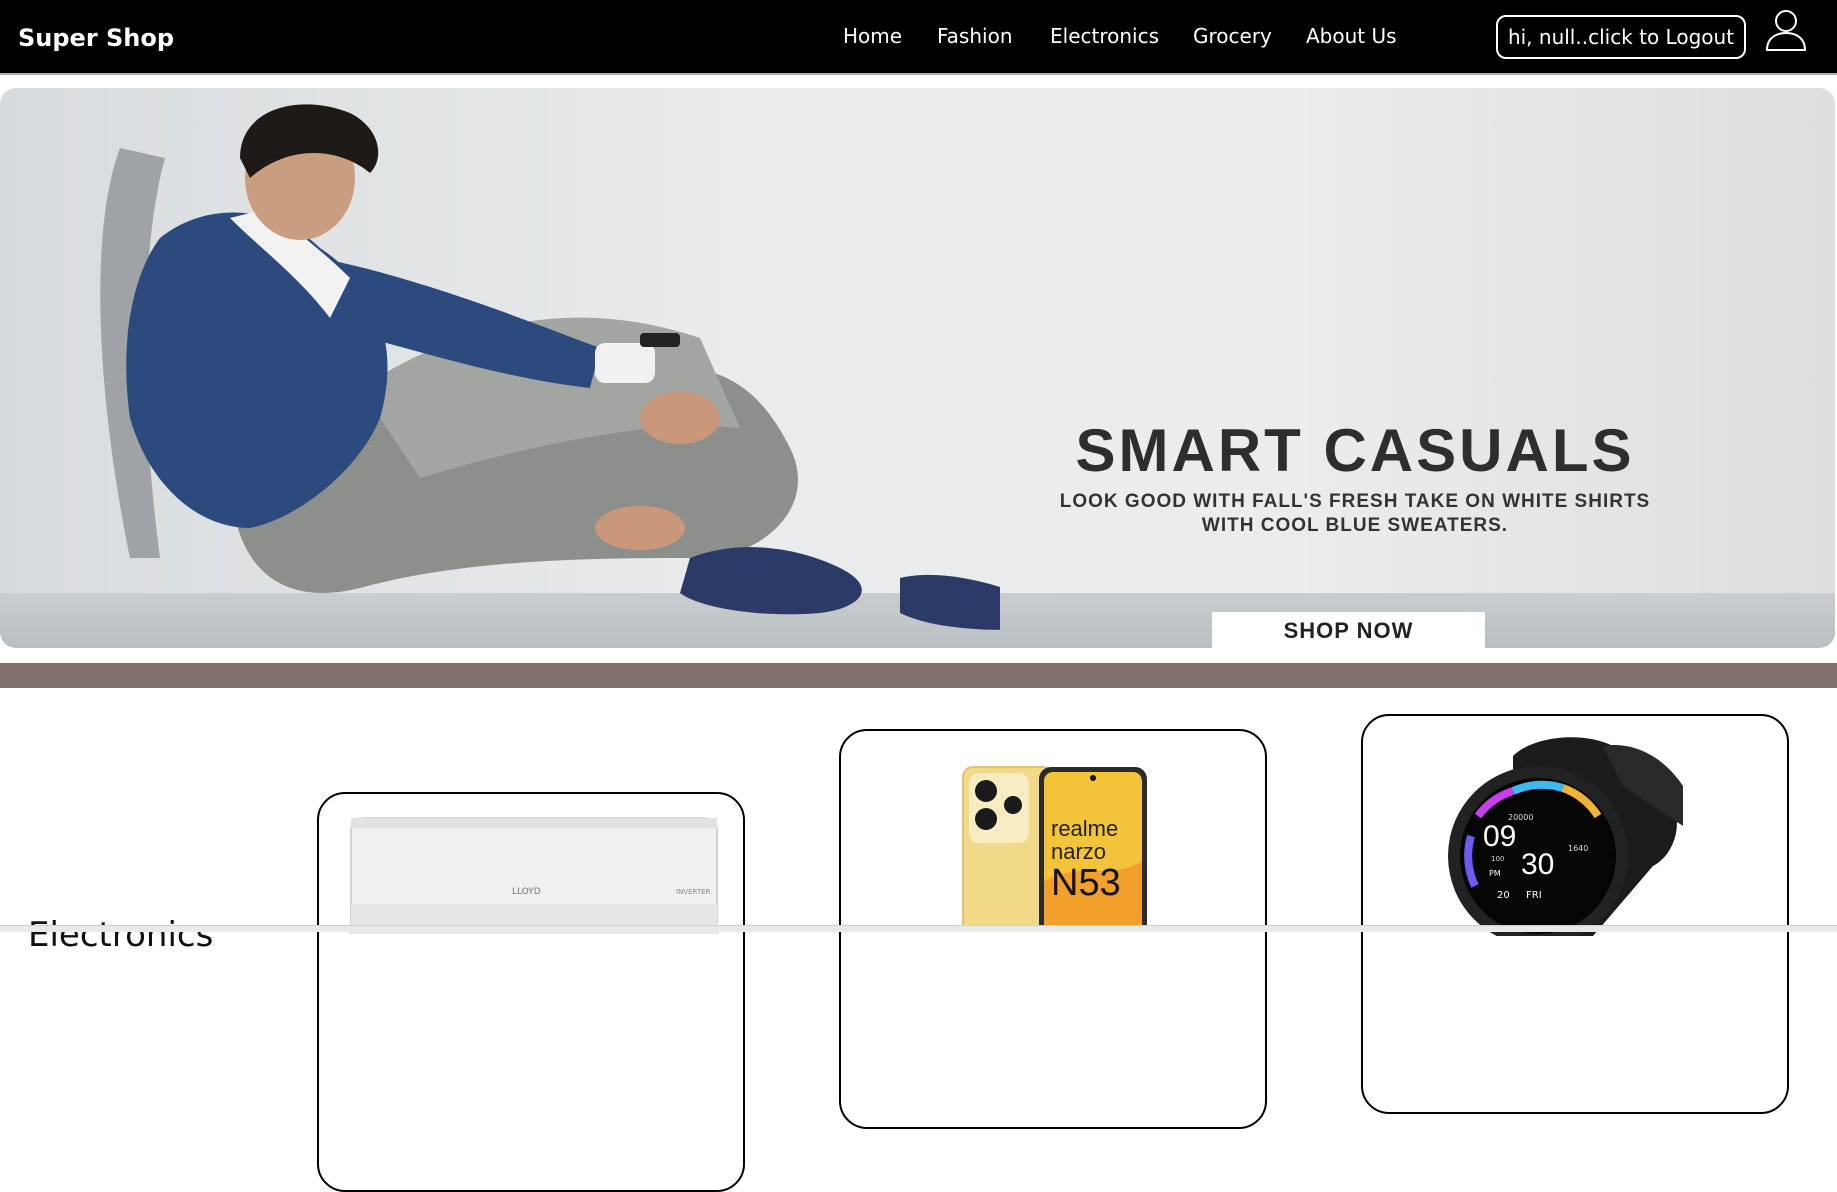 Image resolution: width=1837 pixels, height=1192 pixels. Describe the element at coordinates (1565, 836) in the screenshot. I see `smartwatch-image: 20000 09 30 PM 1640 100 20 FRI` at that location.